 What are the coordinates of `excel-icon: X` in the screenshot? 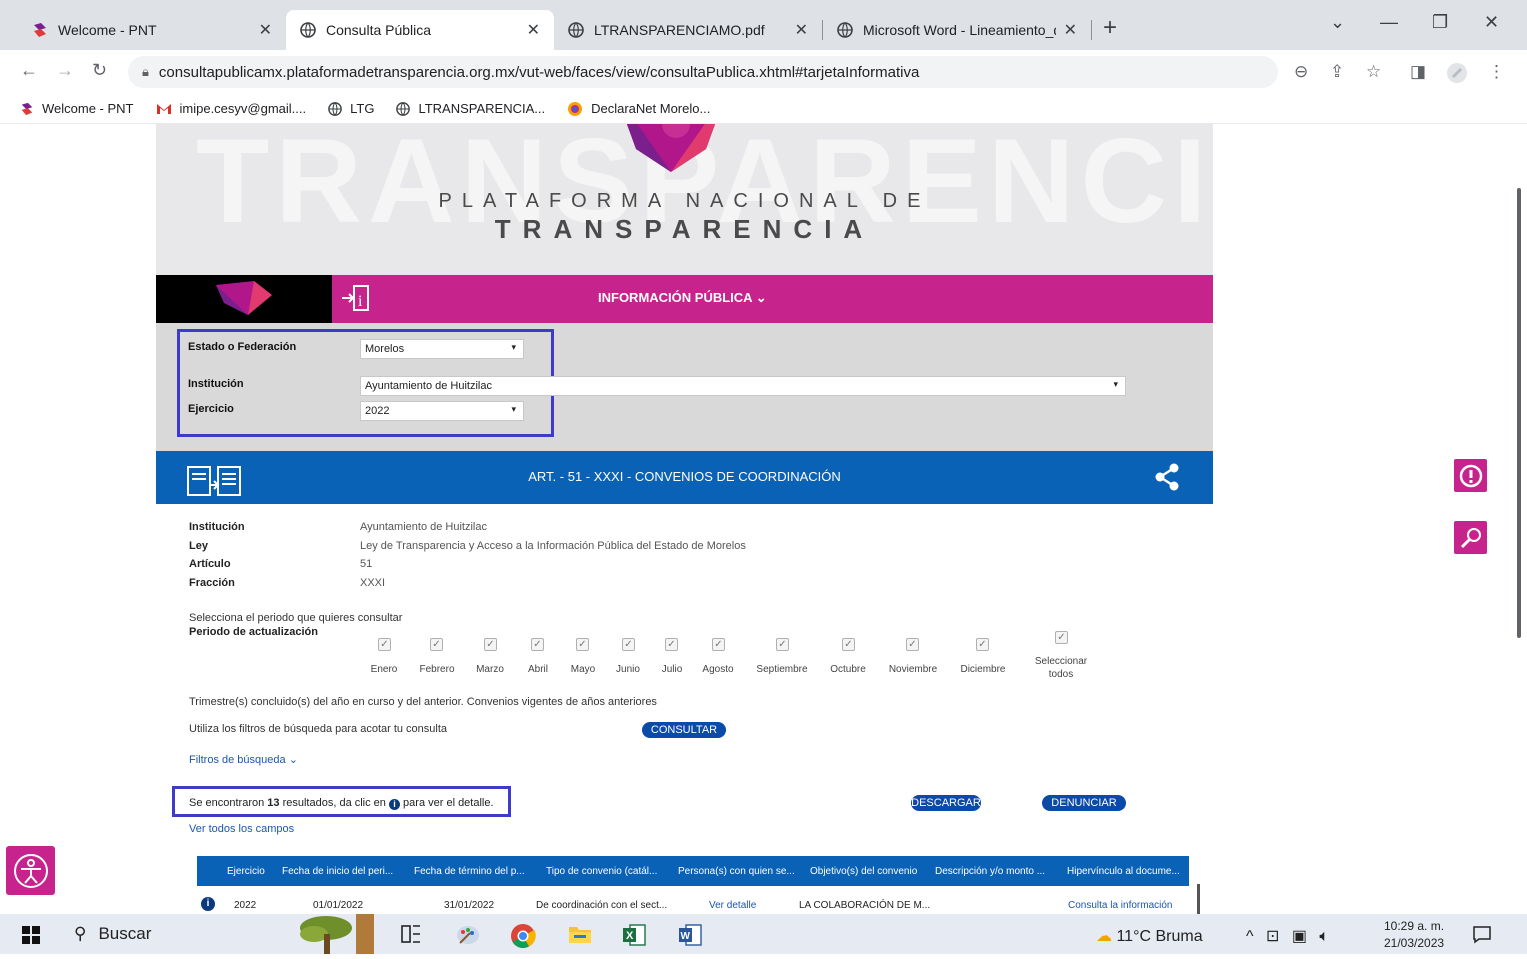 It's located at (634, 937).